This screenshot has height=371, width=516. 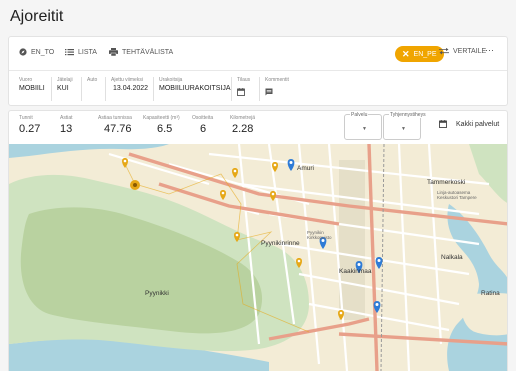 What do you see at coordinates (32, 88) in the screenshot?
I see `vuoro-value: MOBIILI` at bounding box center [32, 88].